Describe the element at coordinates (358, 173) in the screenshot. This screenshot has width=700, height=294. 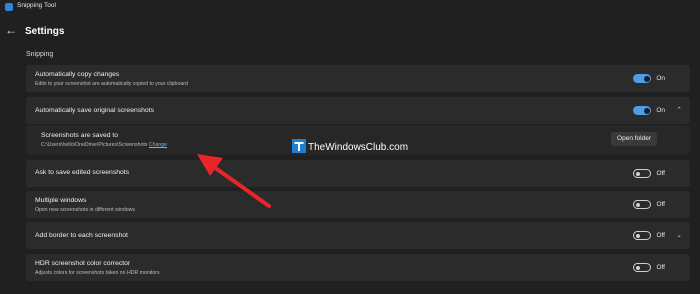
I see `setting-ask-save: Ask to save edited screenshots Off` at that location.